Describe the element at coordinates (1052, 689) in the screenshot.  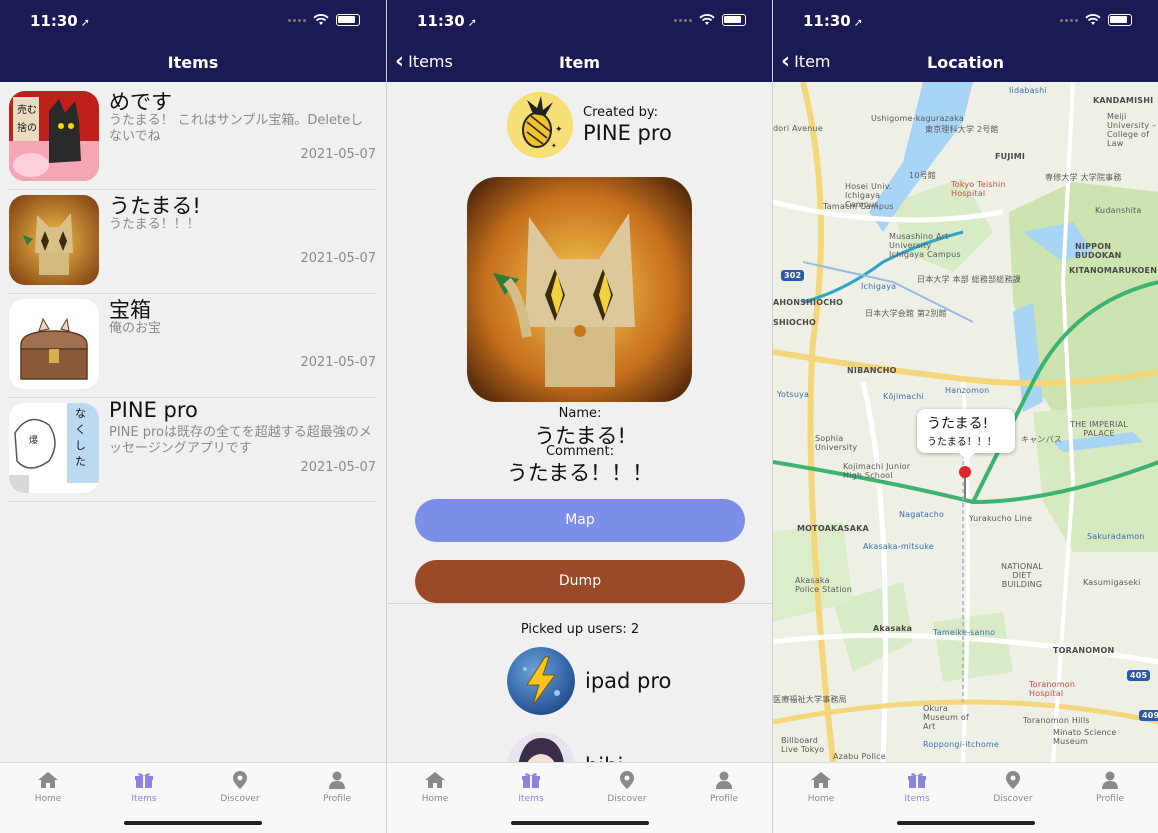
I see `map-label: Toranomon Hospital` at that location.